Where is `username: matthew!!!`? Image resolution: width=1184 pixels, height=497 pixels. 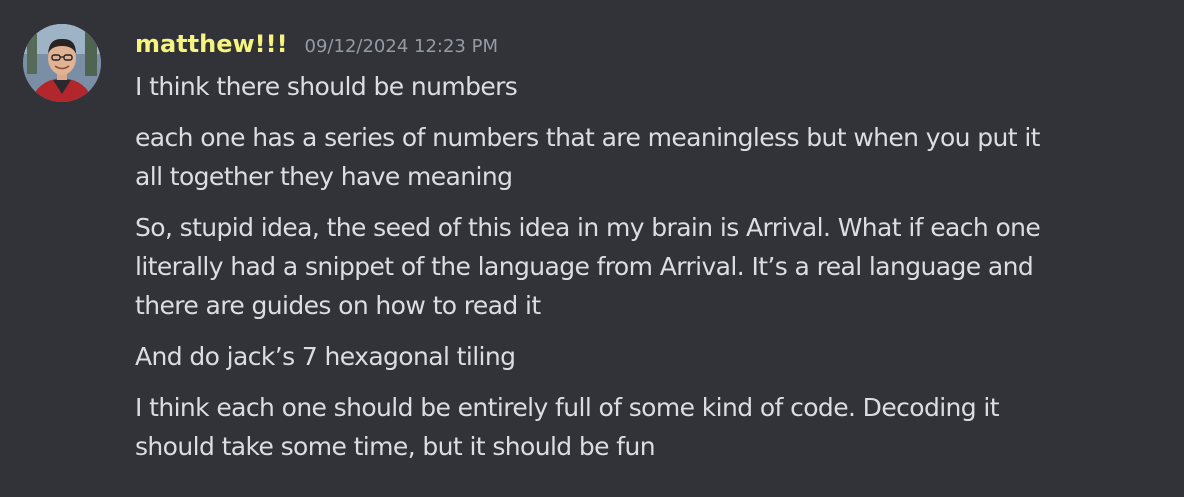
username: matthew!!! is located at coordinates (211, 44).